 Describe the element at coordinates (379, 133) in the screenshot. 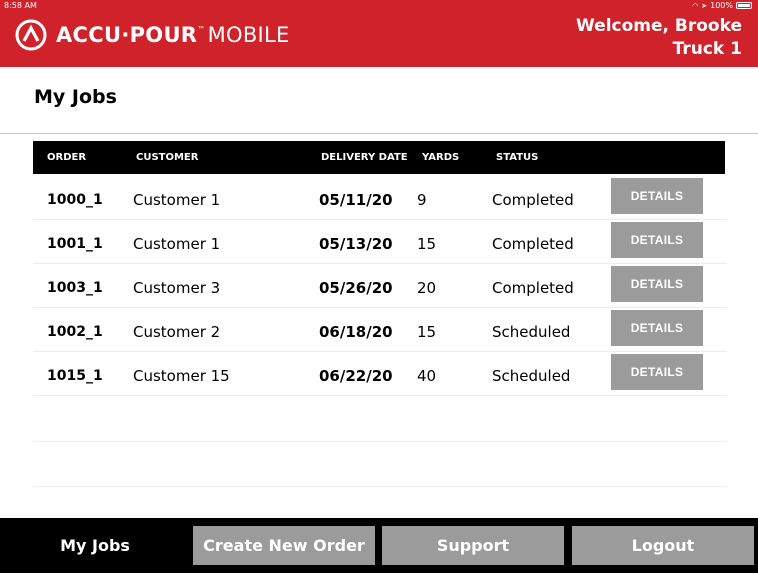

I see `title-divider` at that location.